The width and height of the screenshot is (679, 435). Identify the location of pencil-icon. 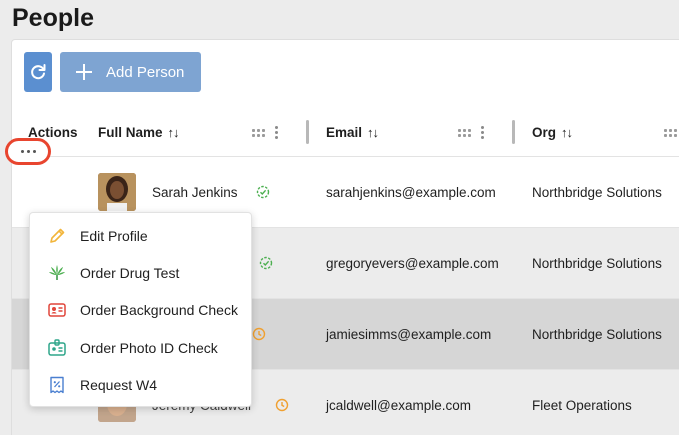
(57, 236).